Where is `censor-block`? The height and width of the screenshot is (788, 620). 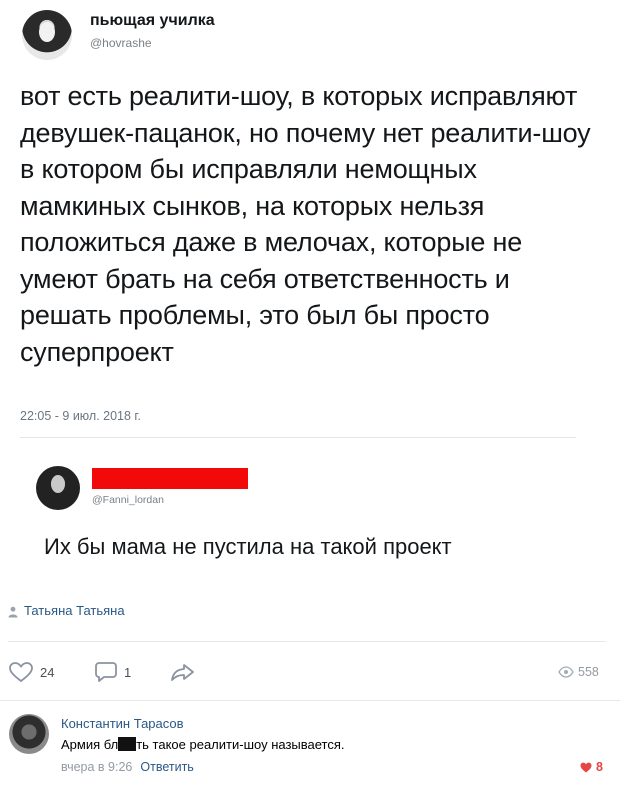 censor-block is located at coordinates (127, 744).